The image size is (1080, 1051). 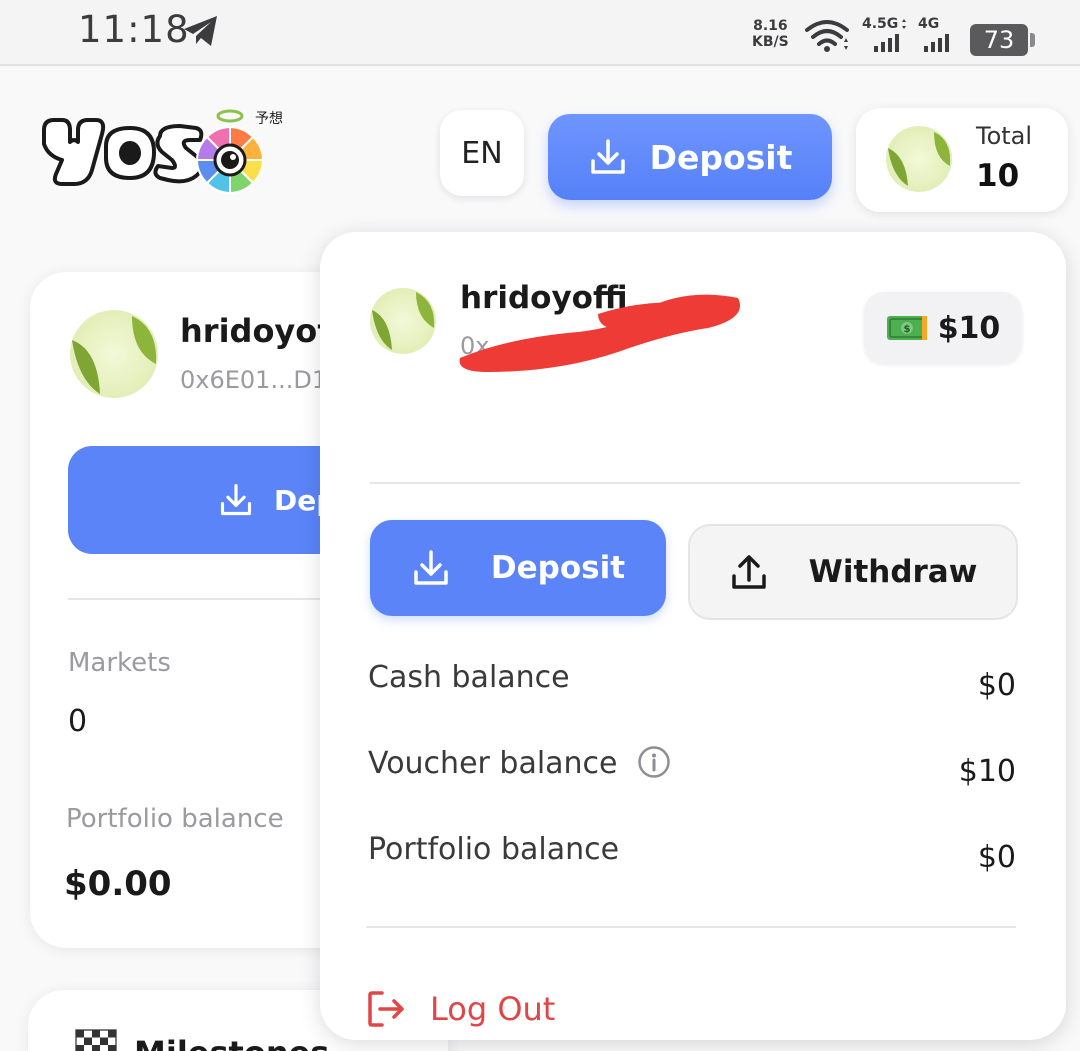 I want to click on logout-button: Log Out, so click(x=460, y=1009).